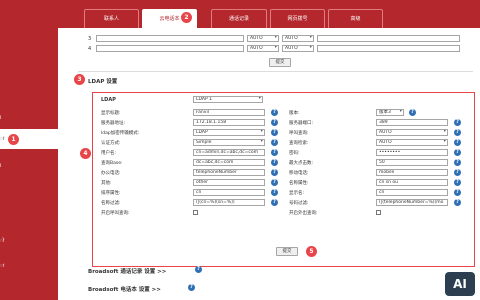 The image size is (480, 300). I want to click on search-lookup-label: 查询检索:, so click(299, 143).